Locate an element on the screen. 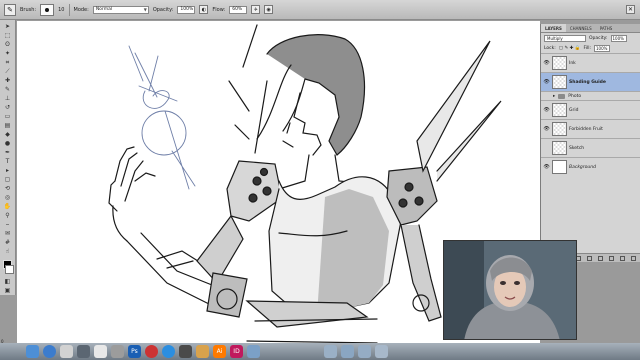  airbrush-icon: ✈ is located at coordinates (256, 9).